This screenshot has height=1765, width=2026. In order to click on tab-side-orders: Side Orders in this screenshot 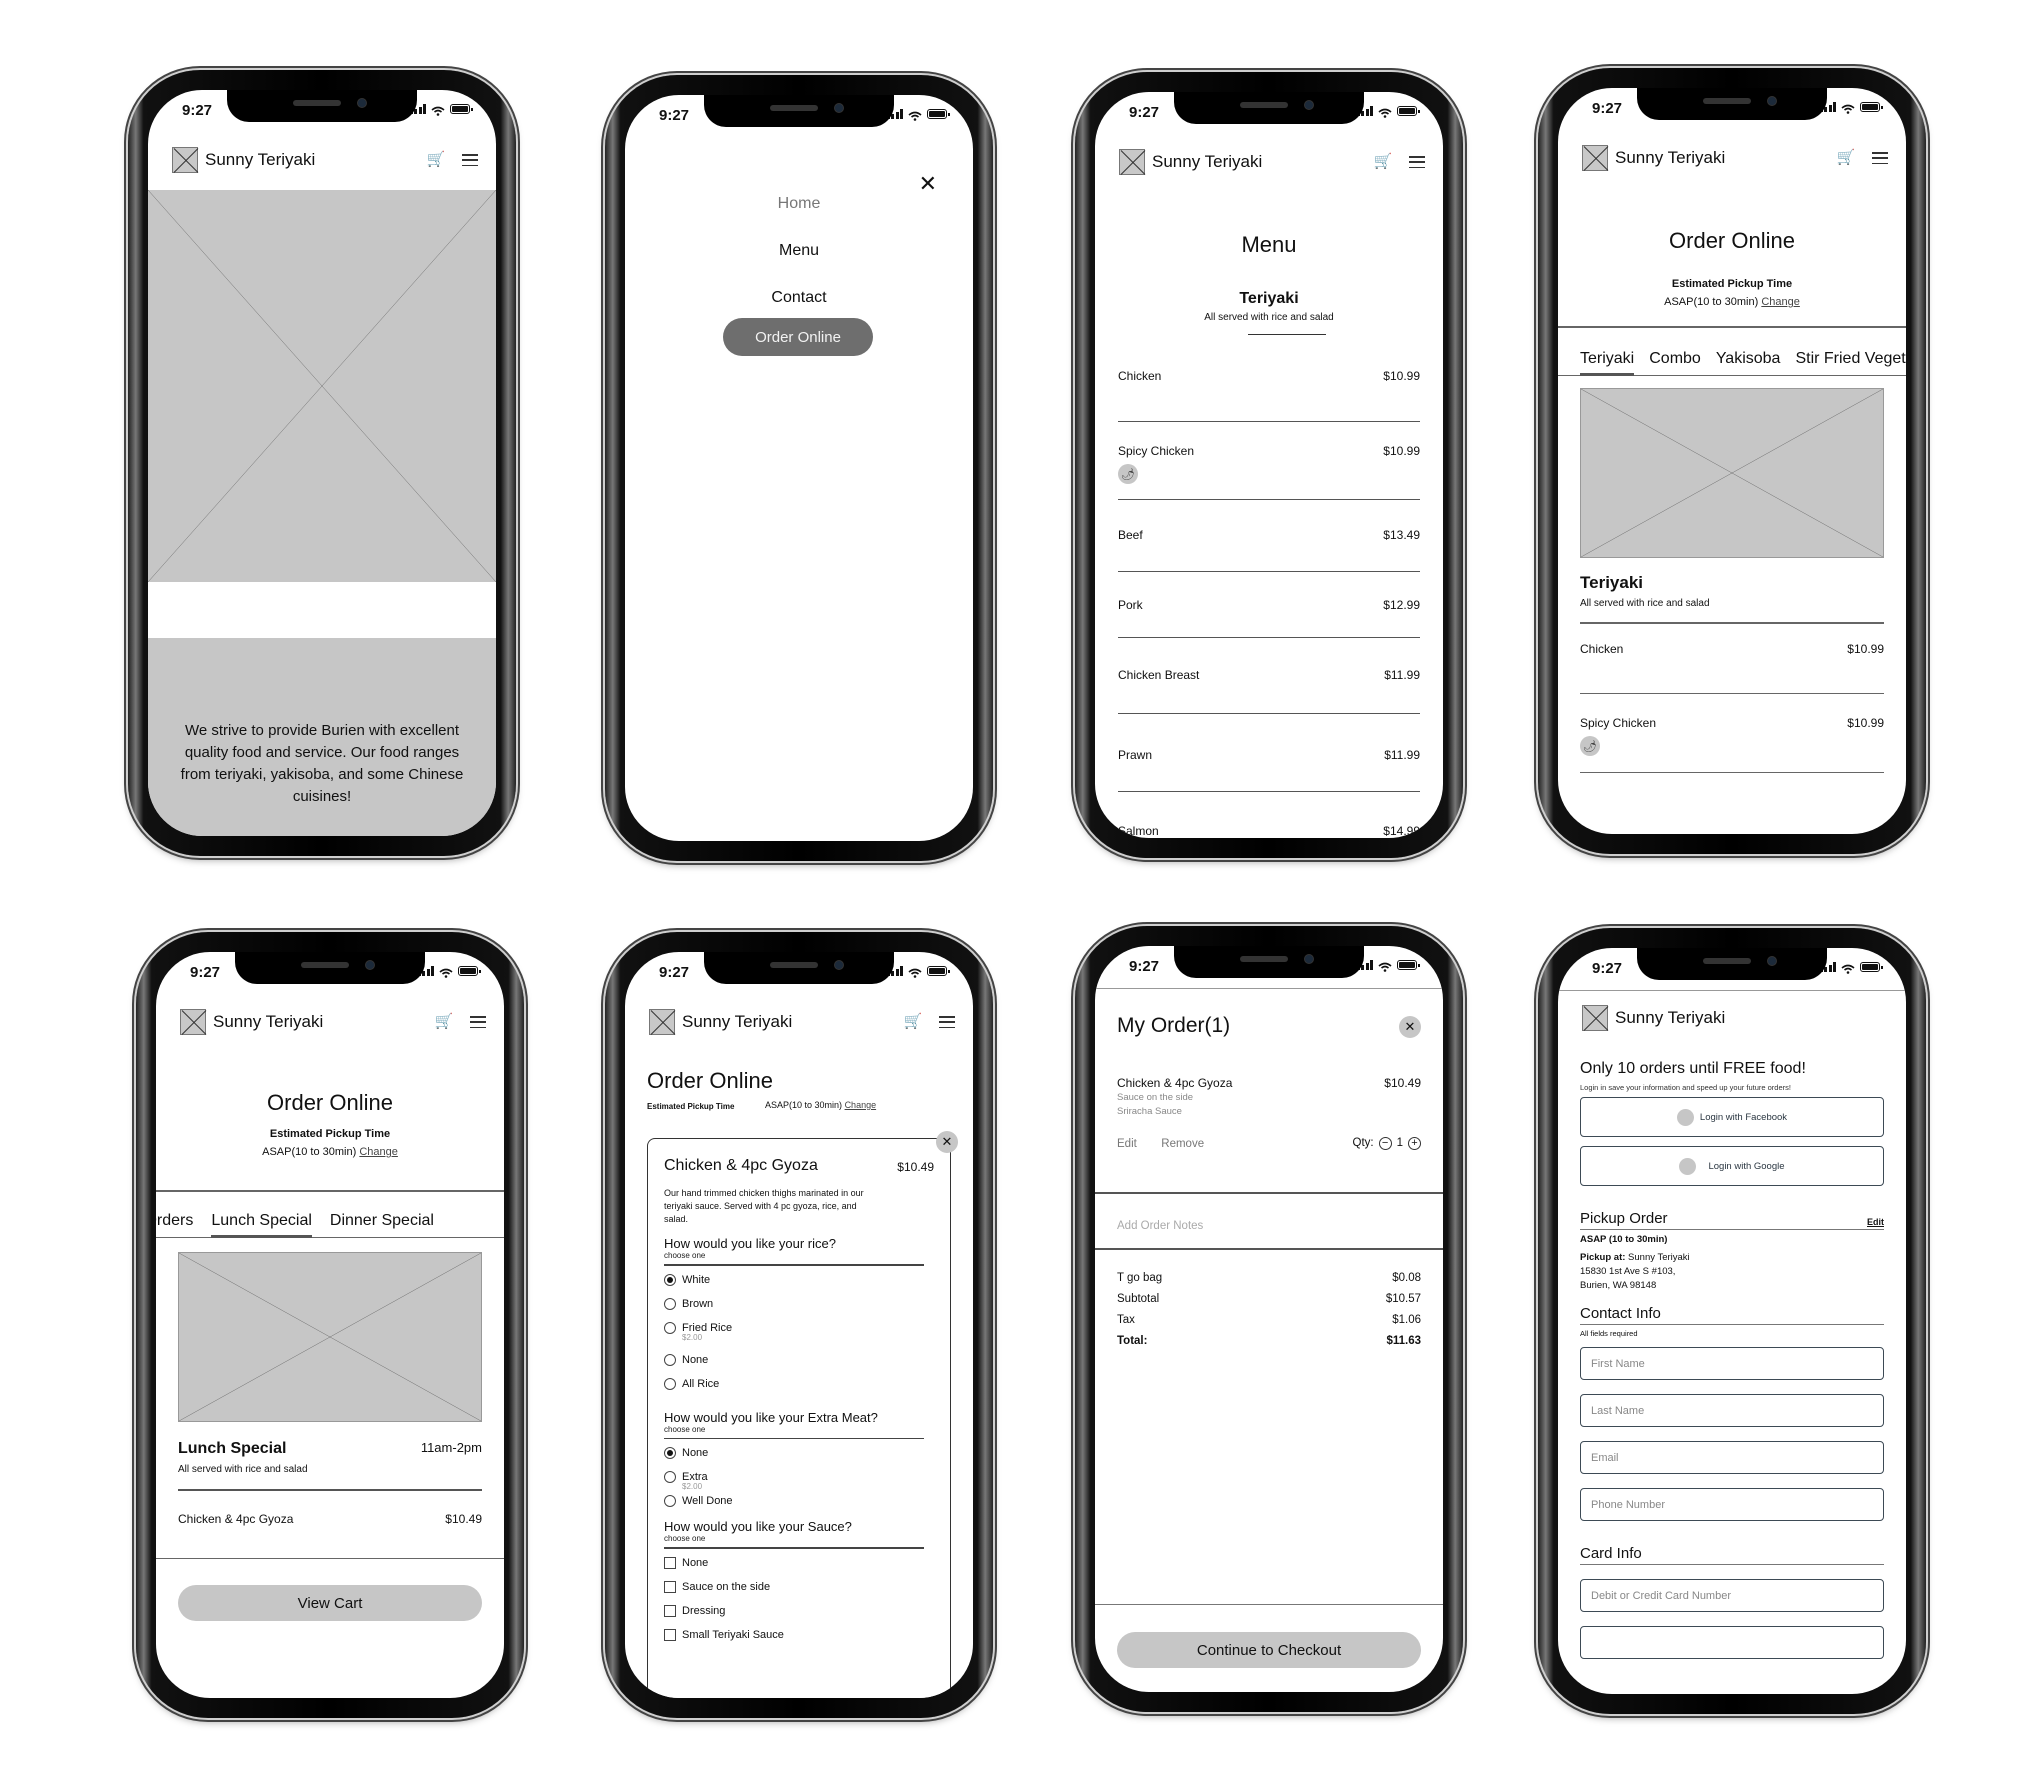, I will do `click(174, 1224)`.